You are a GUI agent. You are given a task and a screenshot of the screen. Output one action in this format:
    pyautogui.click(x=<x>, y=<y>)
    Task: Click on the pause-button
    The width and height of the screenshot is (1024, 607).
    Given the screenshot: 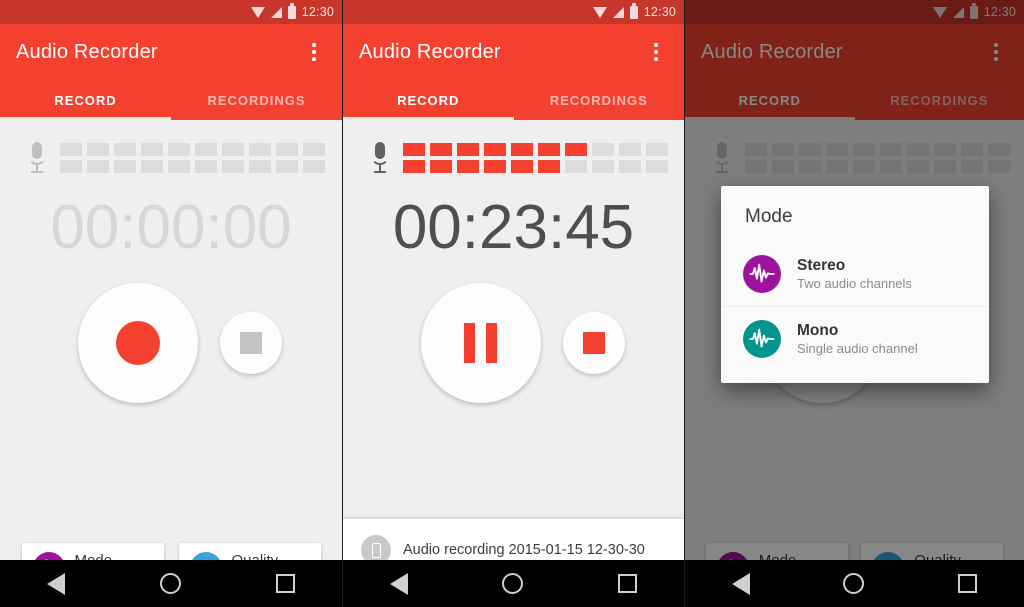 What is the action you would take?
    pyautogui.click(x=480, y=343)
    